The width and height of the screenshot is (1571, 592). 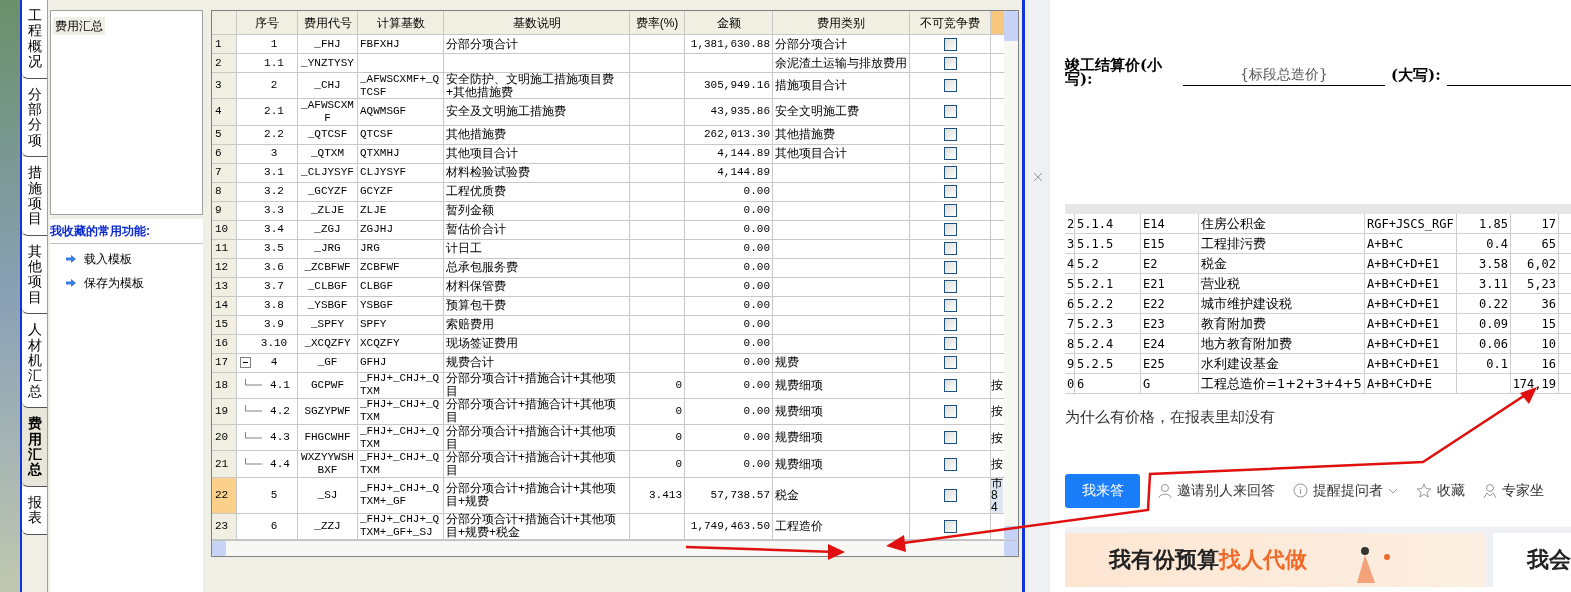 What do you see at coordinates (327, 111) in the screenshot?
I see `fee-code: _AFWSCXMF` at bounding box center [327, 111].